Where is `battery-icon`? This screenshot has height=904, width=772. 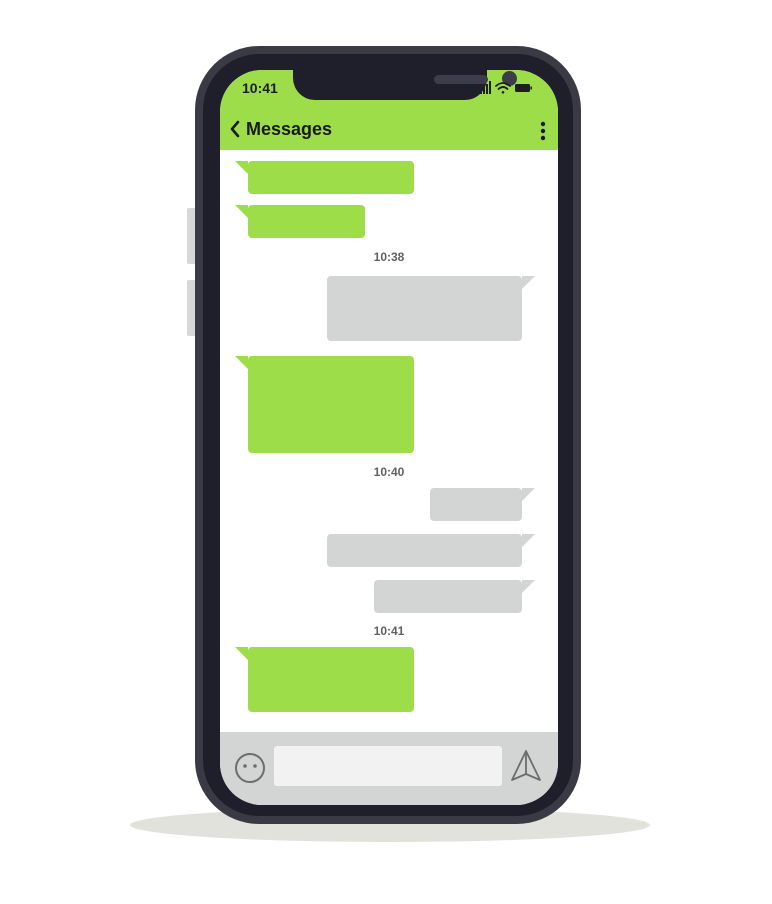 battery-icon is located at coordinates (523, 88).